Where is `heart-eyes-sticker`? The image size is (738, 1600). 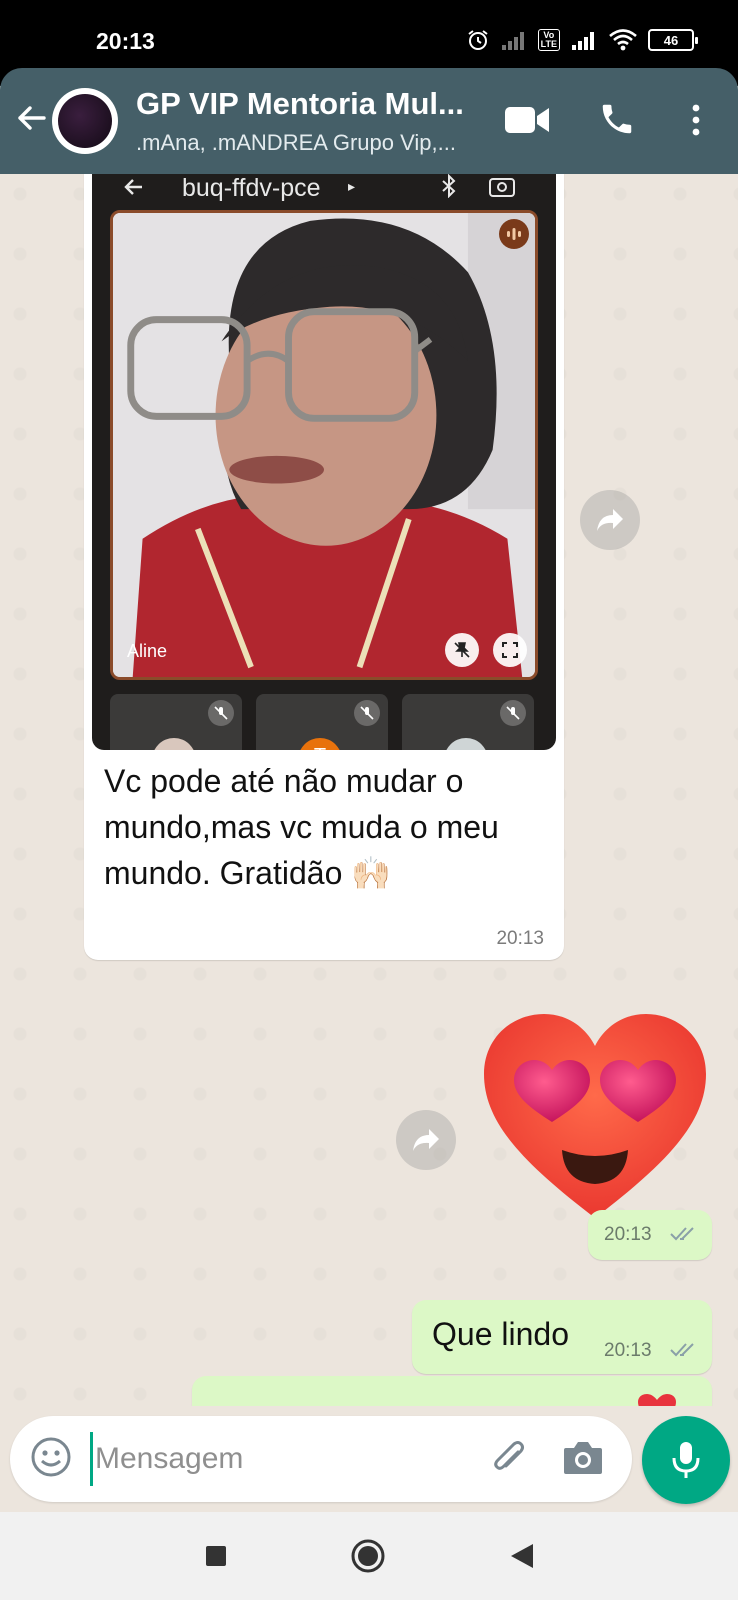 heart-eyes-sticker is located at coordinates (595, 1117).